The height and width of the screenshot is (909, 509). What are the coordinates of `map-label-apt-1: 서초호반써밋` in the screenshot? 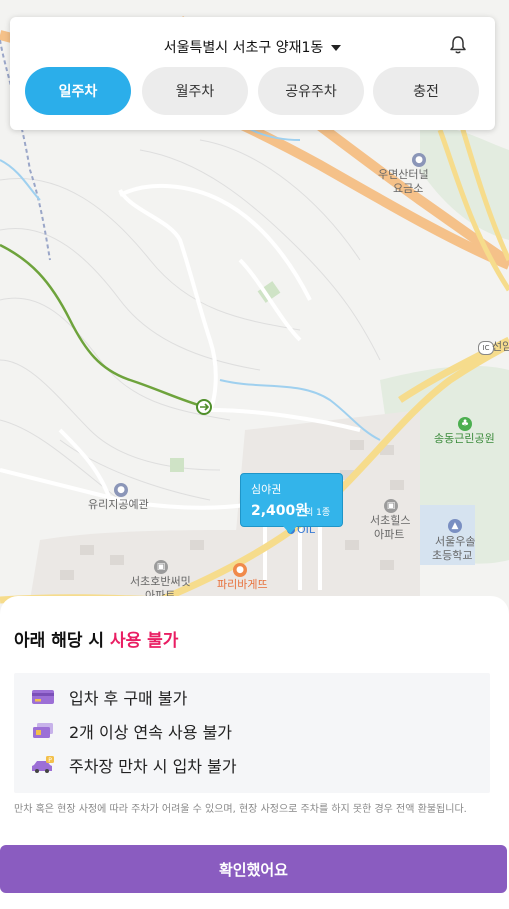 It's located at (160, 581).